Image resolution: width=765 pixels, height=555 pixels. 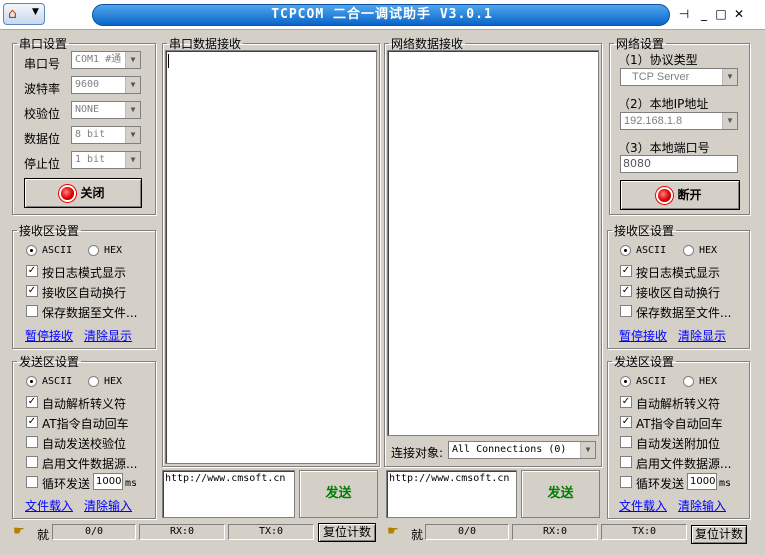 I want to click on left-escape-checkbox: ✓, so click(x=32, y=402).